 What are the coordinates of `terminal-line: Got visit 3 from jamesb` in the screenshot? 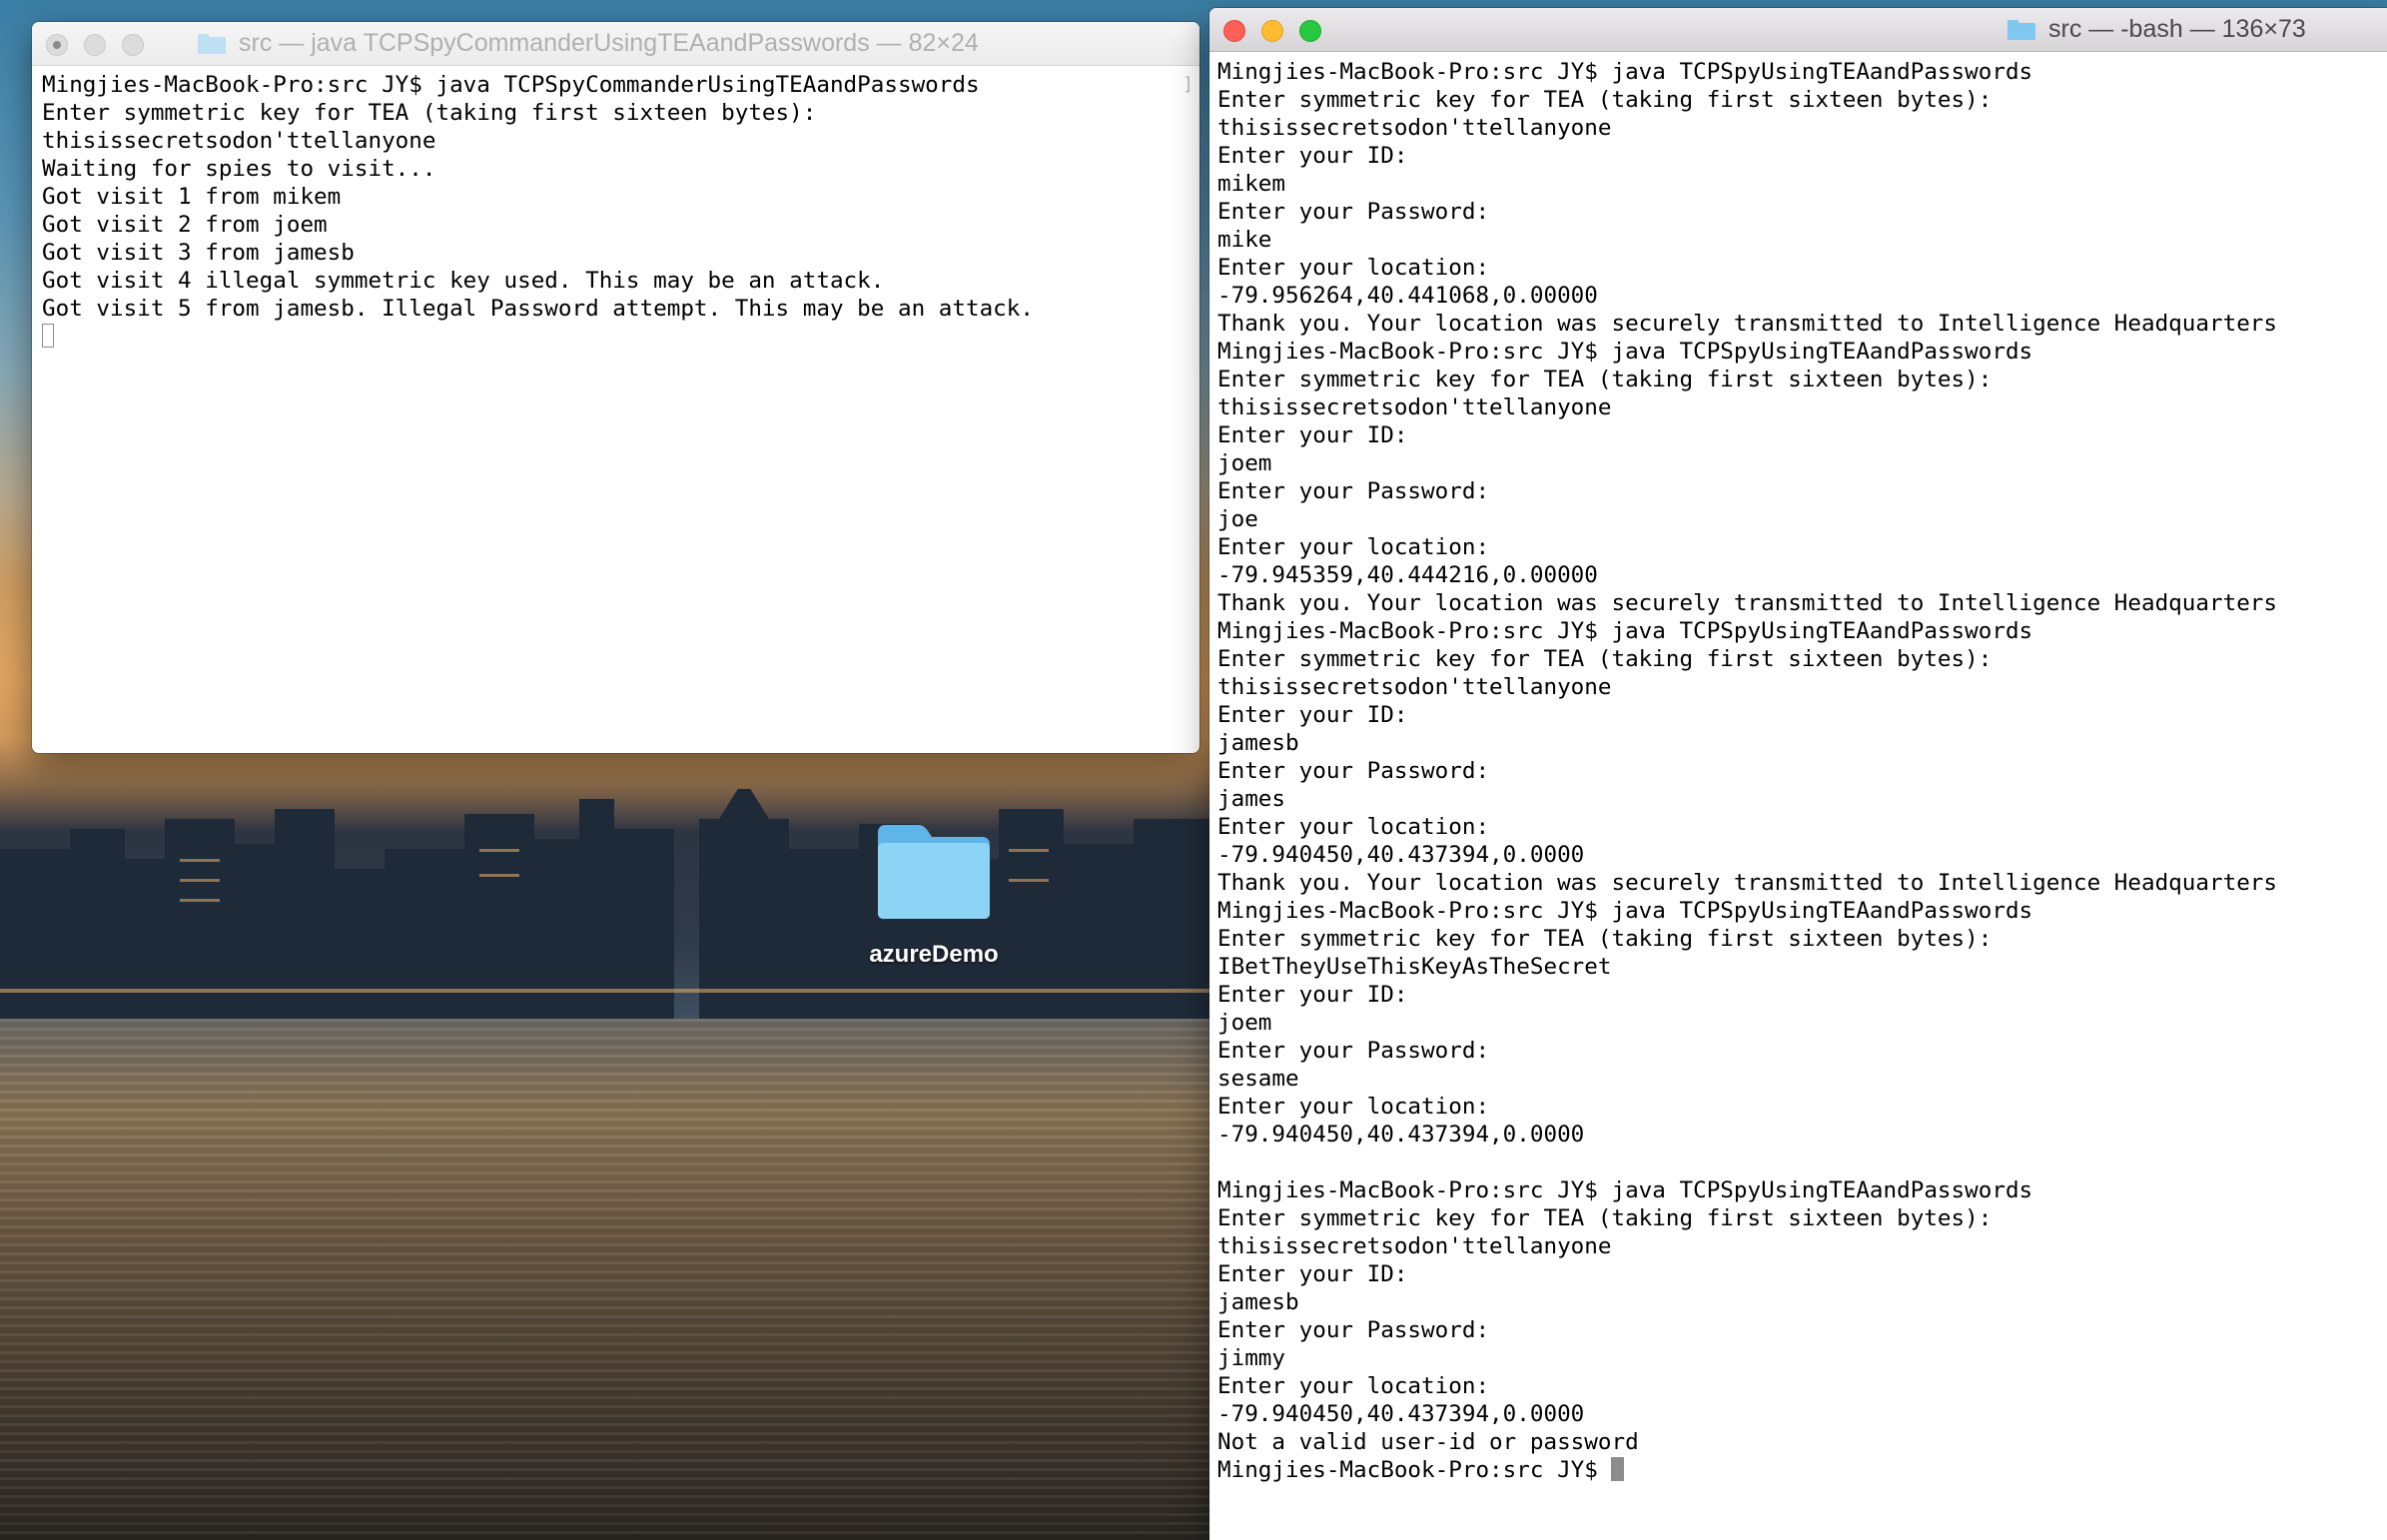 It's located at (198, 253).